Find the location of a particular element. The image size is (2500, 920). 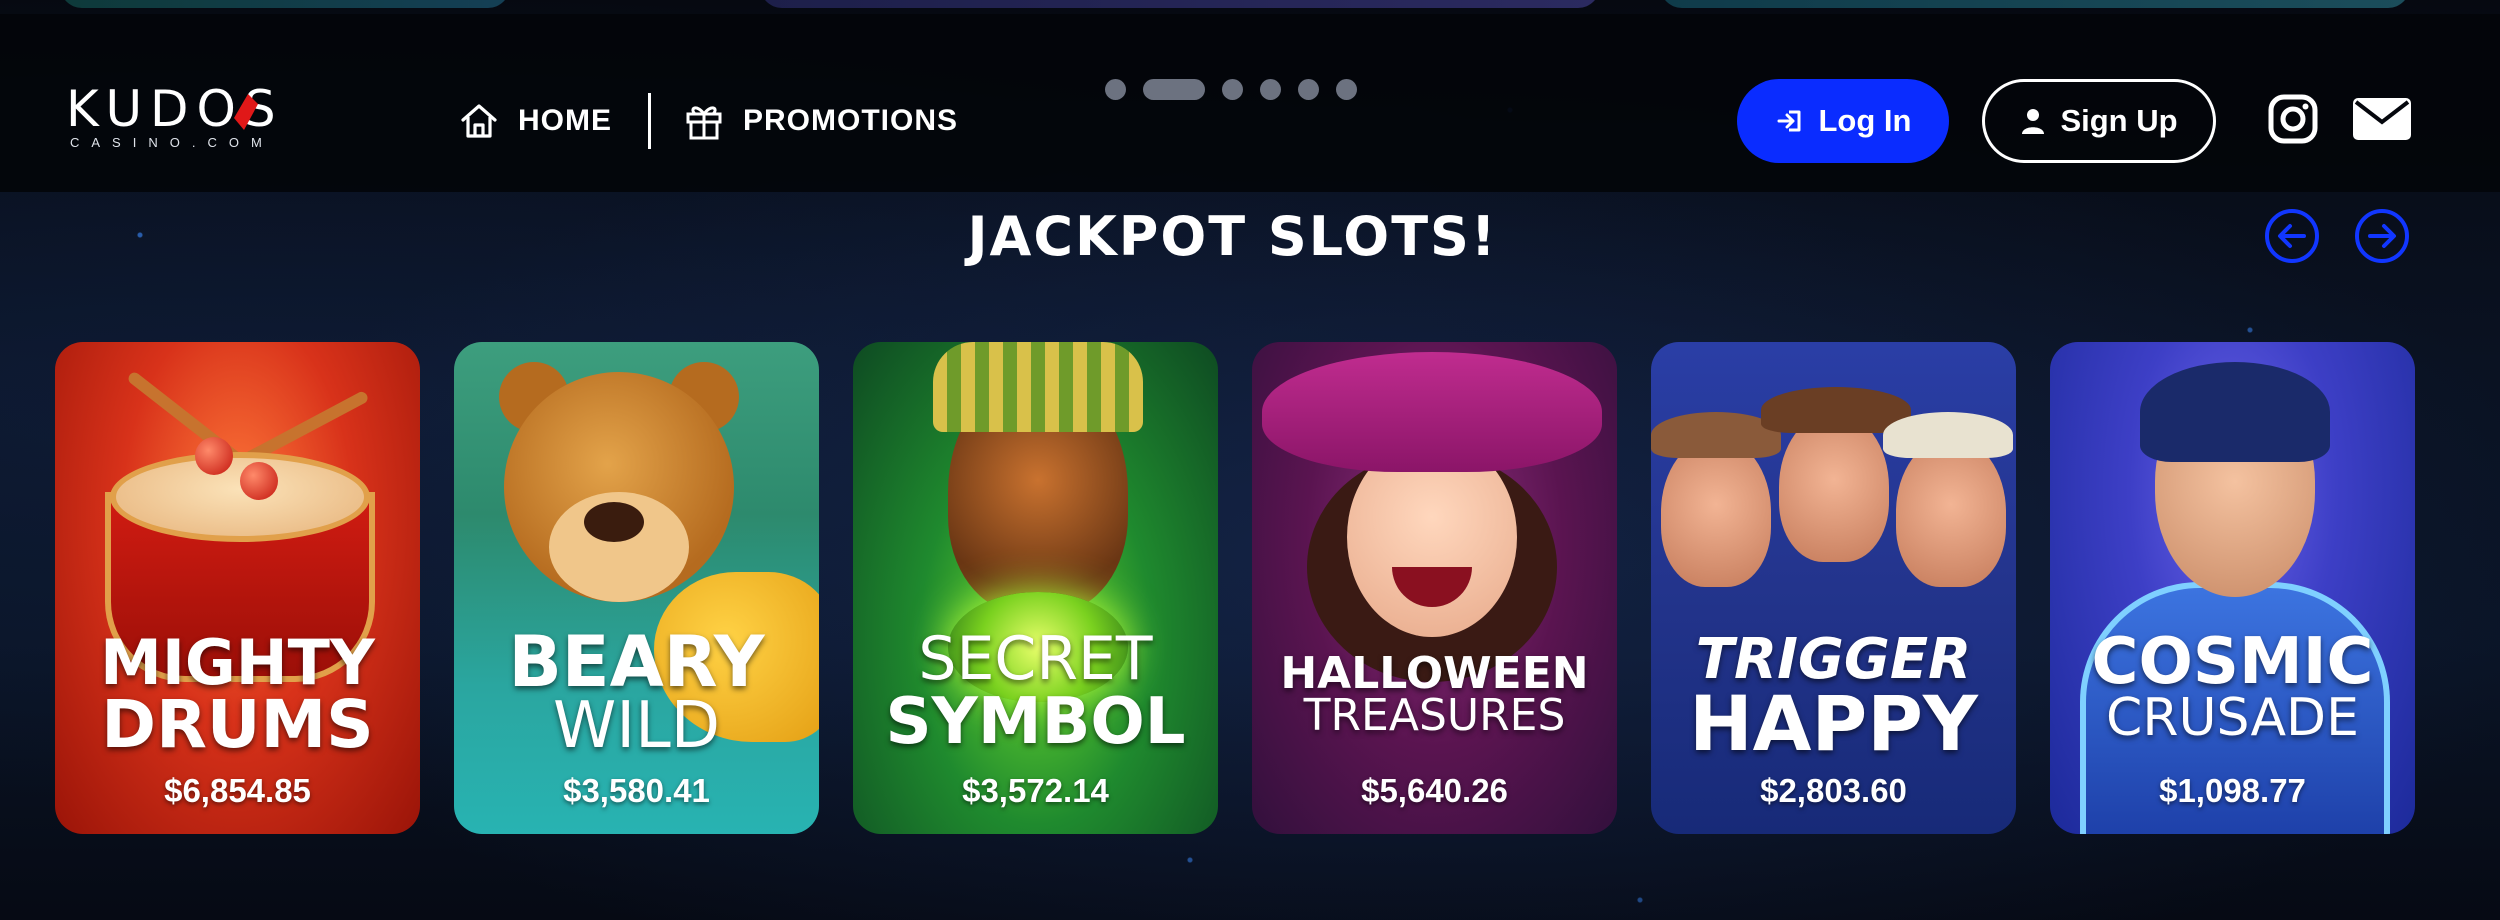

logo-subtext: CASINO.COM is located at coordinates (172, 142).